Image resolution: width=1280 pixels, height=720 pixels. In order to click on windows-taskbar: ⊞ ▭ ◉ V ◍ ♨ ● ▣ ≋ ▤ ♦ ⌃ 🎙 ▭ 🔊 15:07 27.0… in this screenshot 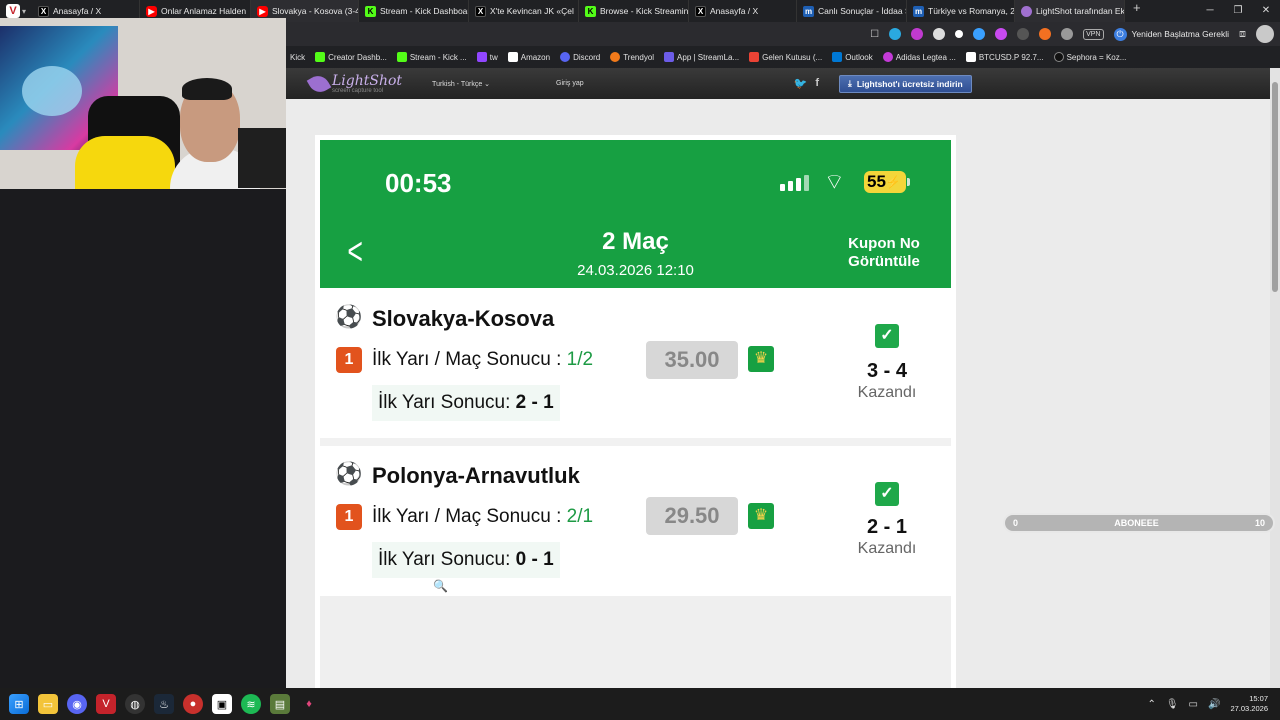, I will do `click(640, 704)`.